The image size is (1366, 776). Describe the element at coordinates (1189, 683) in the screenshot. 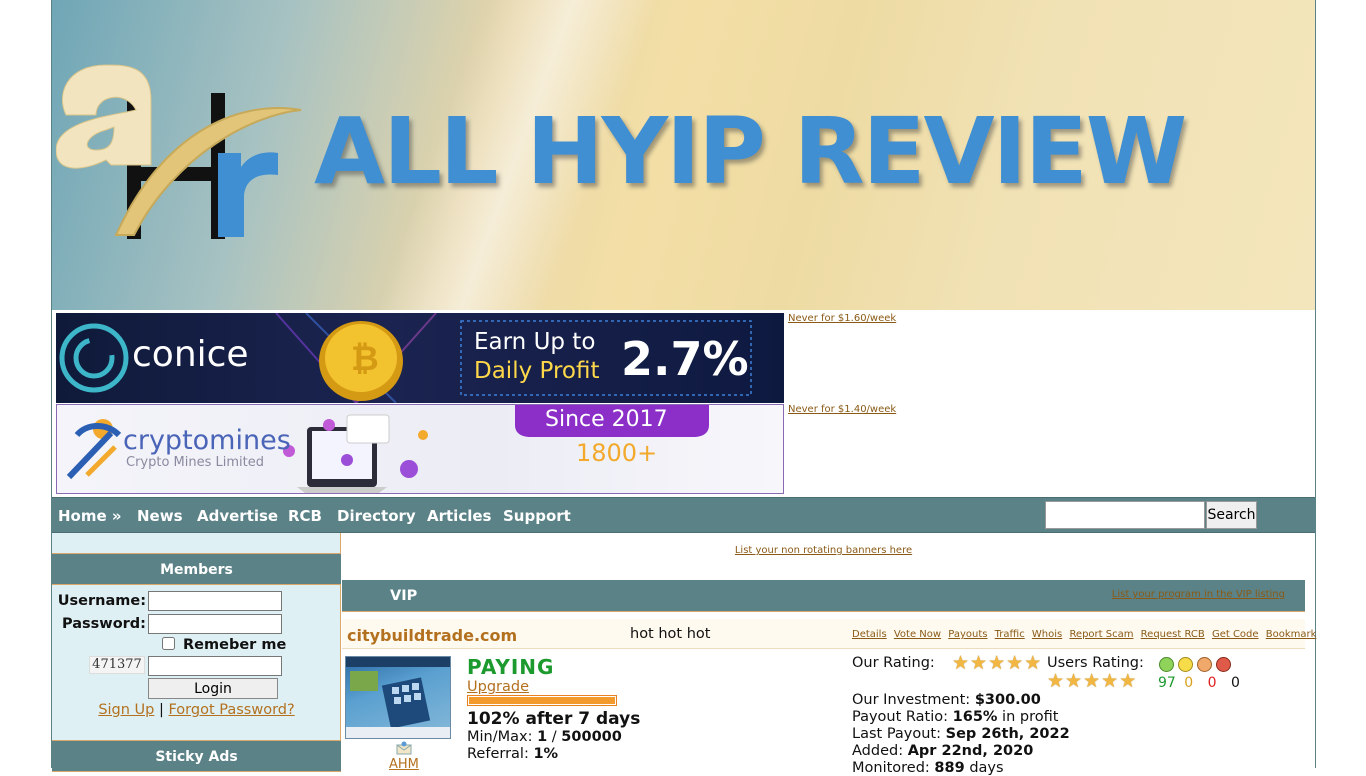

I see `ok-count: 0` at that location.